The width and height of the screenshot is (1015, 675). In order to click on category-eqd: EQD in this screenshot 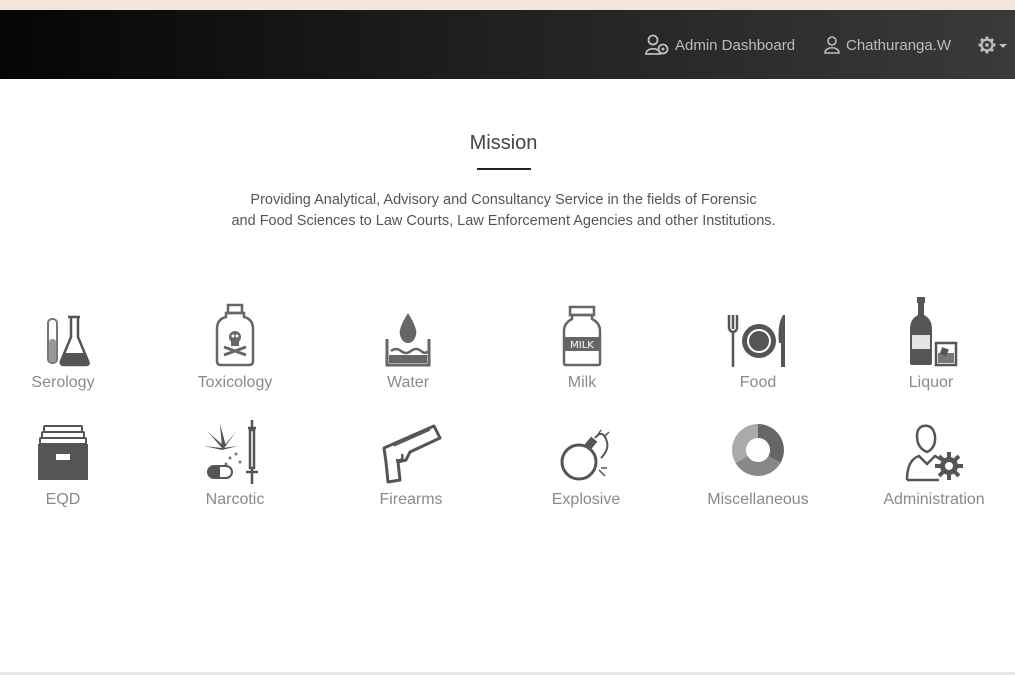, I will do `click(71, 469)`.